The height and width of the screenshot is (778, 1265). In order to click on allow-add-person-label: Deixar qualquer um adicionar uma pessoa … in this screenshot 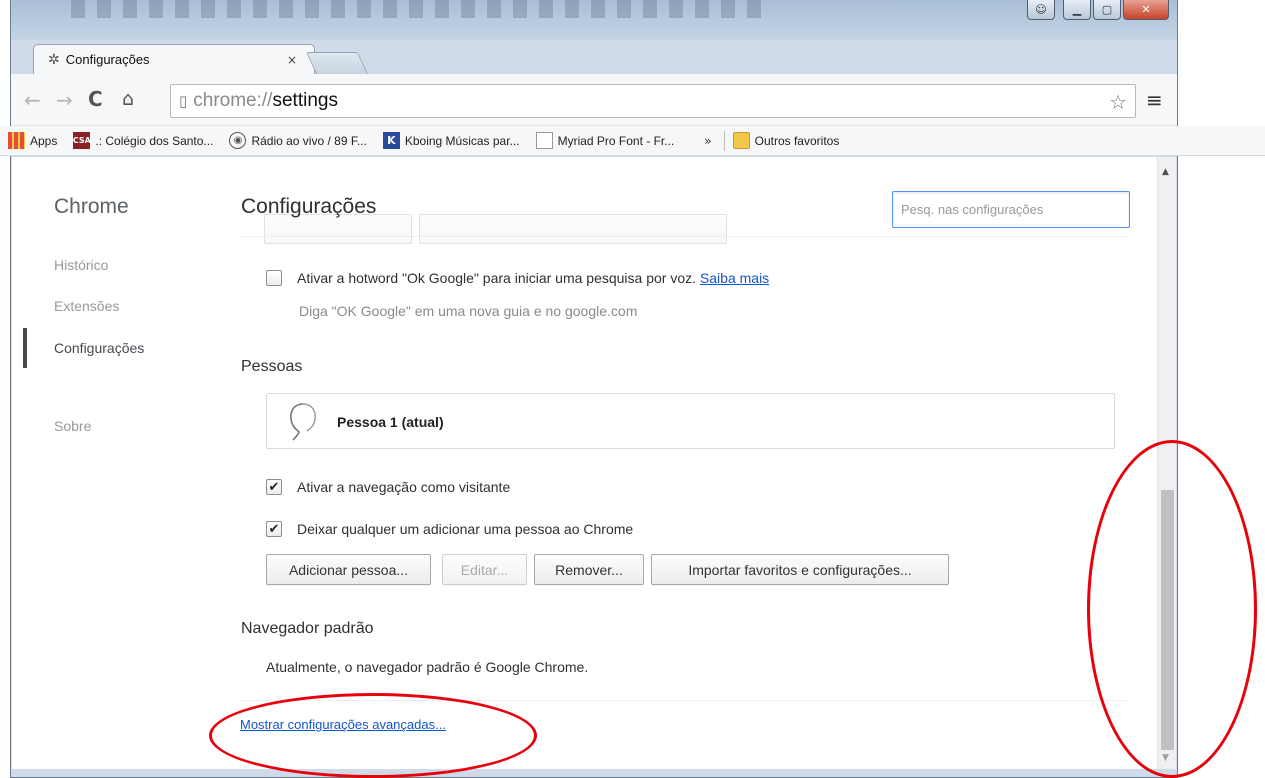, I will do `click(465, 529)`.